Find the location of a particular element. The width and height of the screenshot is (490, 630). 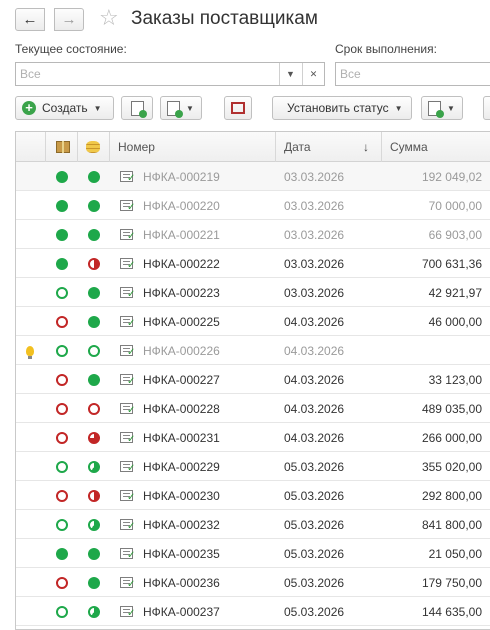

reports-button: ▼ is located at coordinates (442, 108).